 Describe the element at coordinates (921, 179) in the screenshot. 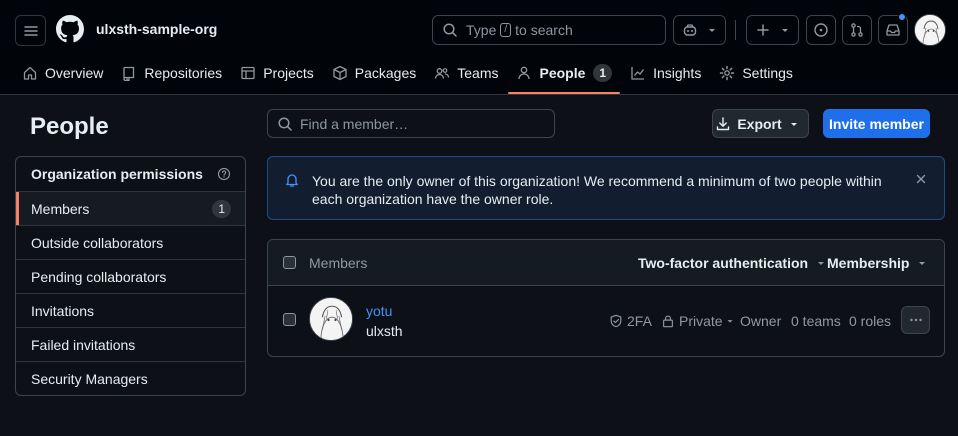

I see `close-icon` at that location.